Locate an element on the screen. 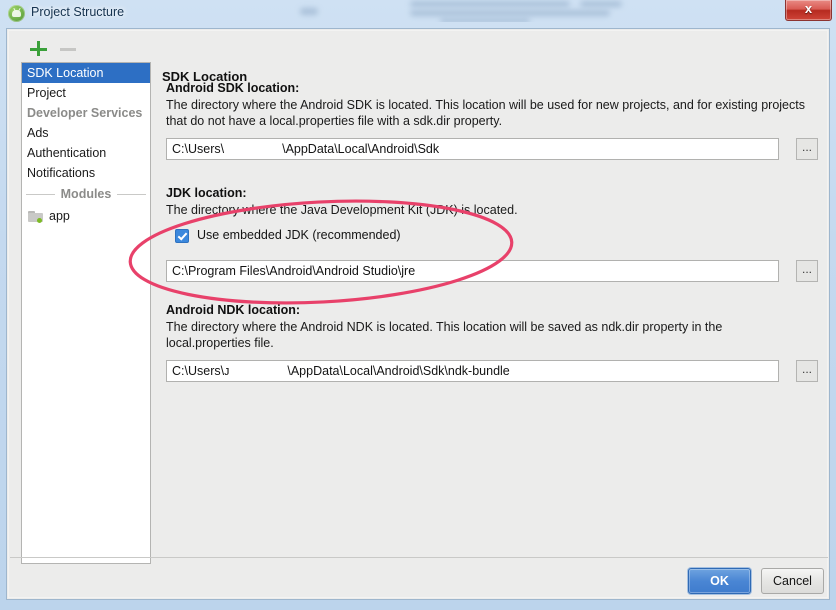 The width and height of the screenshot is (836, 610). android-studio-icon is located at coordinates (16, 13).